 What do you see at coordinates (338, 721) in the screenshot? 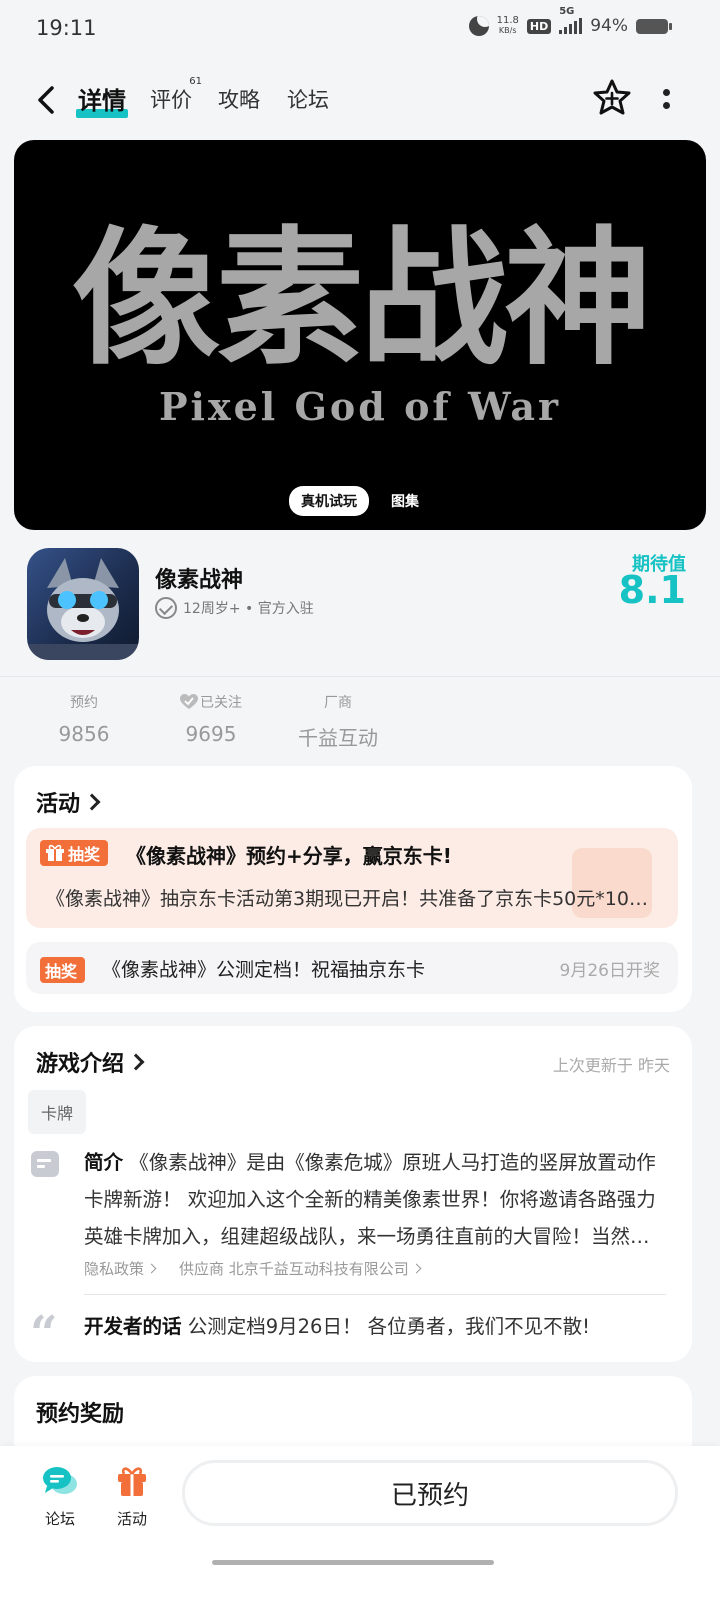
I see `stat-developer: 厂商 千益互动` at bounding box center [338, 721].